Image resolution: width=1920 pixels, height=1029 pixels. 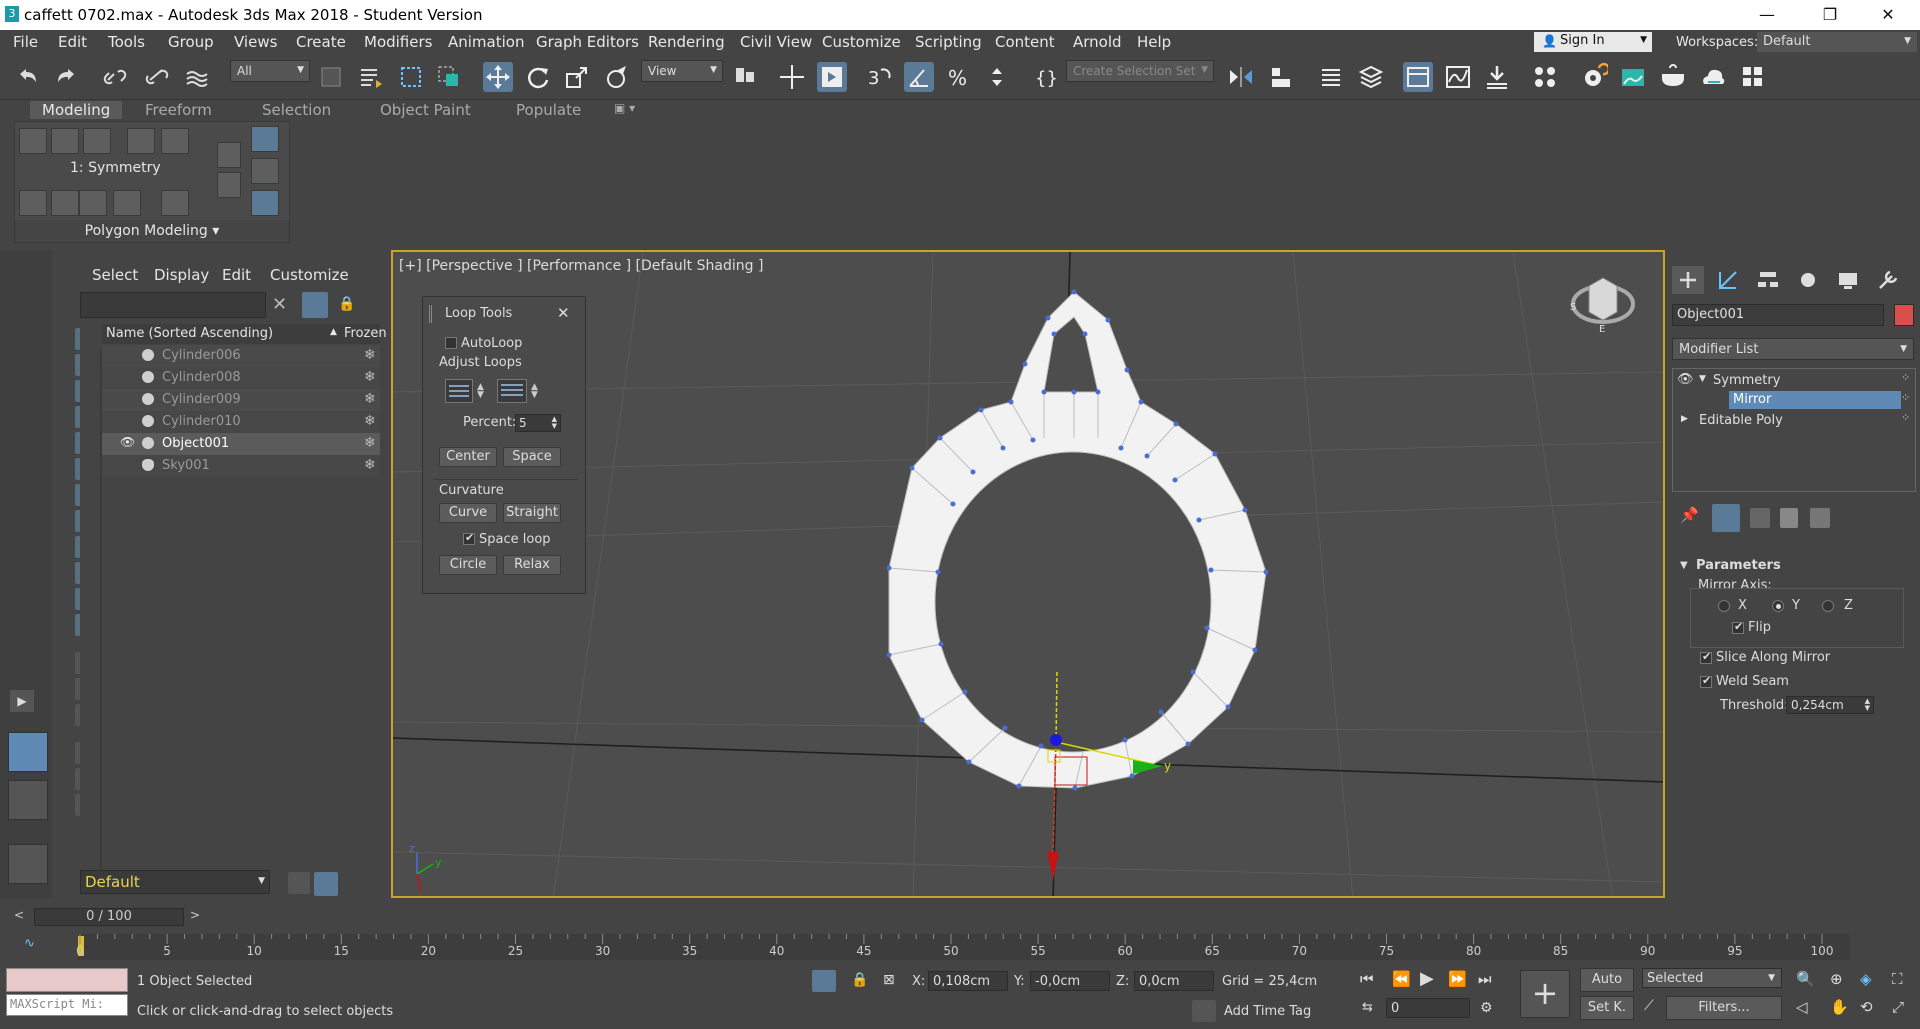 What do you see at coordinates (97, 141) in the screenshot?
I see `border-mode-icon` at bounding box center [97, 141].